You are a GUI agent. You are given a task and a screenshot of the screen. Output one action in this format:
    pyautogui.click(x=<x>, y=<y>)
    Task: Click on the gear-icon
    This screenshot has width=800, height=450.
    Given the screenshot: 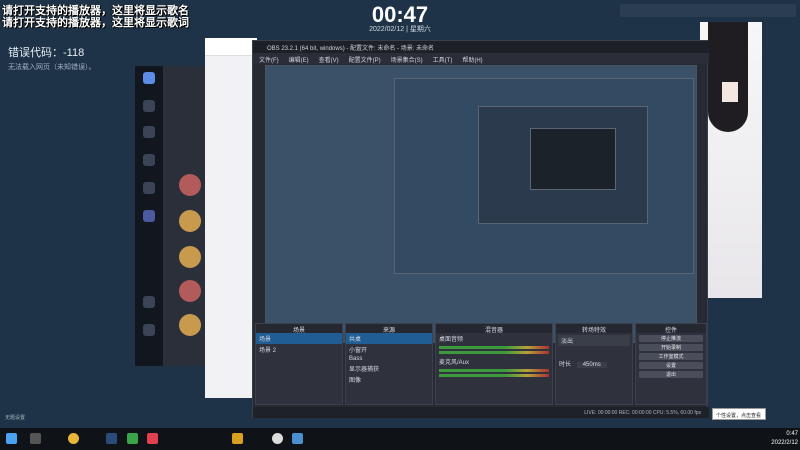 What is the action you would take?
    pyautogui.click(x=149, y=330)
    